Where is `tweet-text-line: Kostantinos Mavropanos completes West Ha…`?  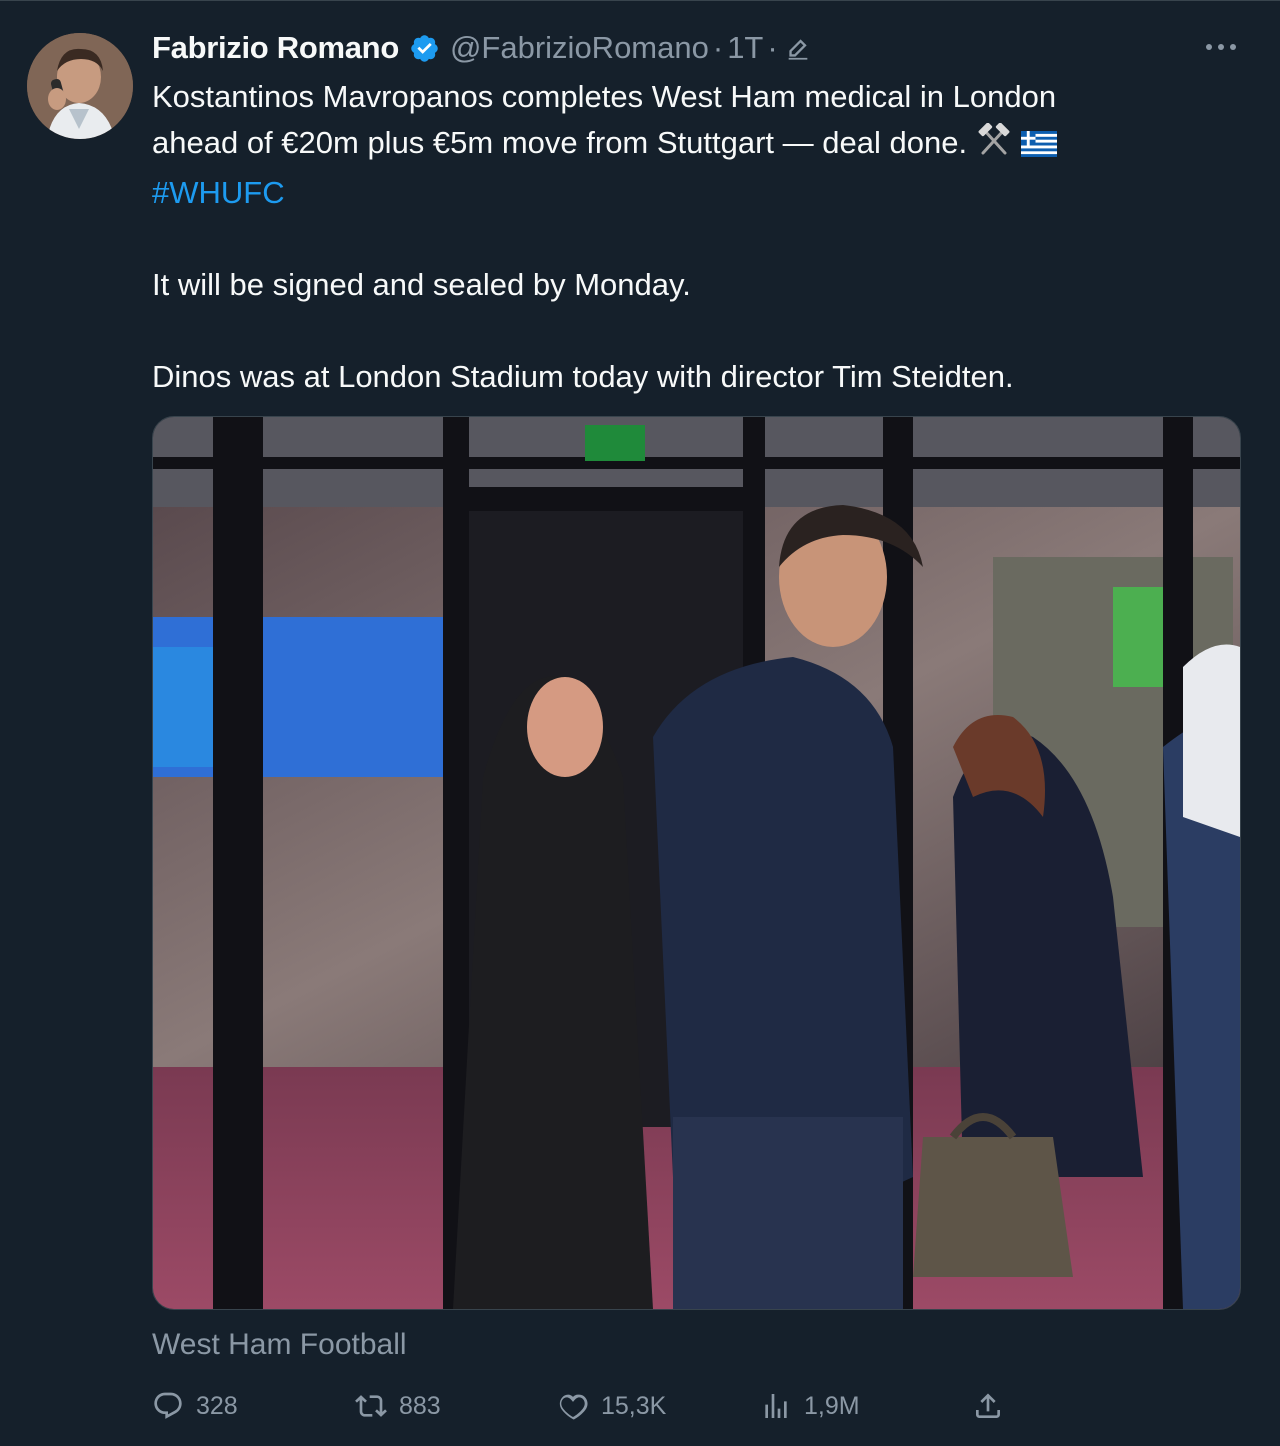 tweet-text-line: Kostantinos Mavropanos completes West Ha… is located at coordinates (604, 96).